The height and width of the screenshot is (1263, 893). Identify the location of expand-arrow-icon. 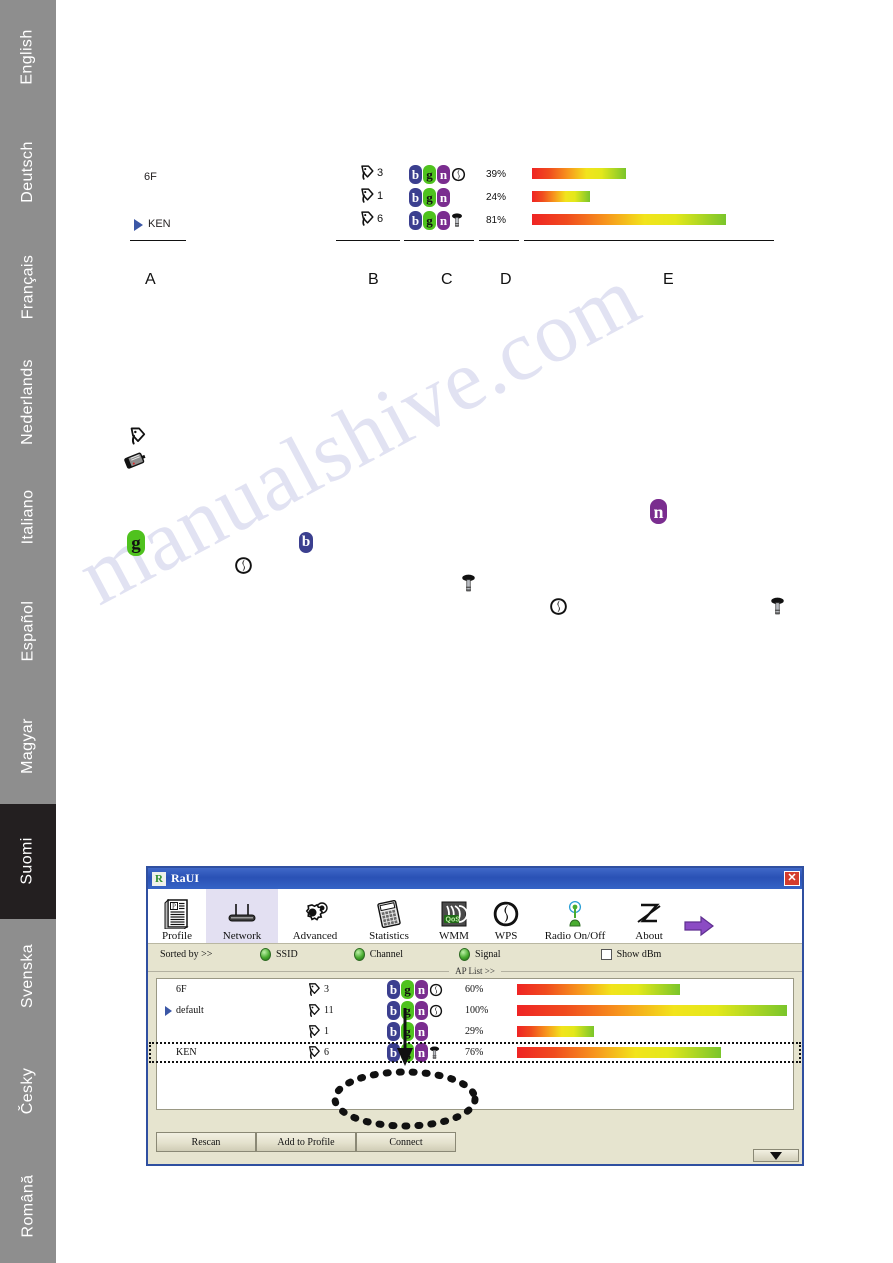
(699, 916).